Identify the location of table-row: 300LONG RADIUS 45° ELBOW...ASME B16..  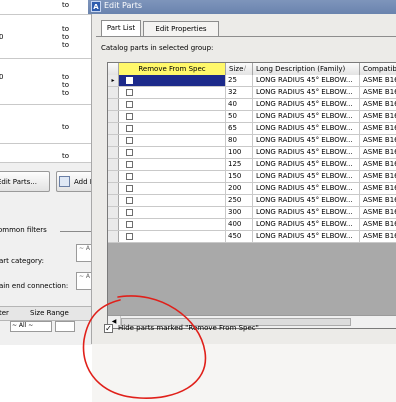
(252, 213).